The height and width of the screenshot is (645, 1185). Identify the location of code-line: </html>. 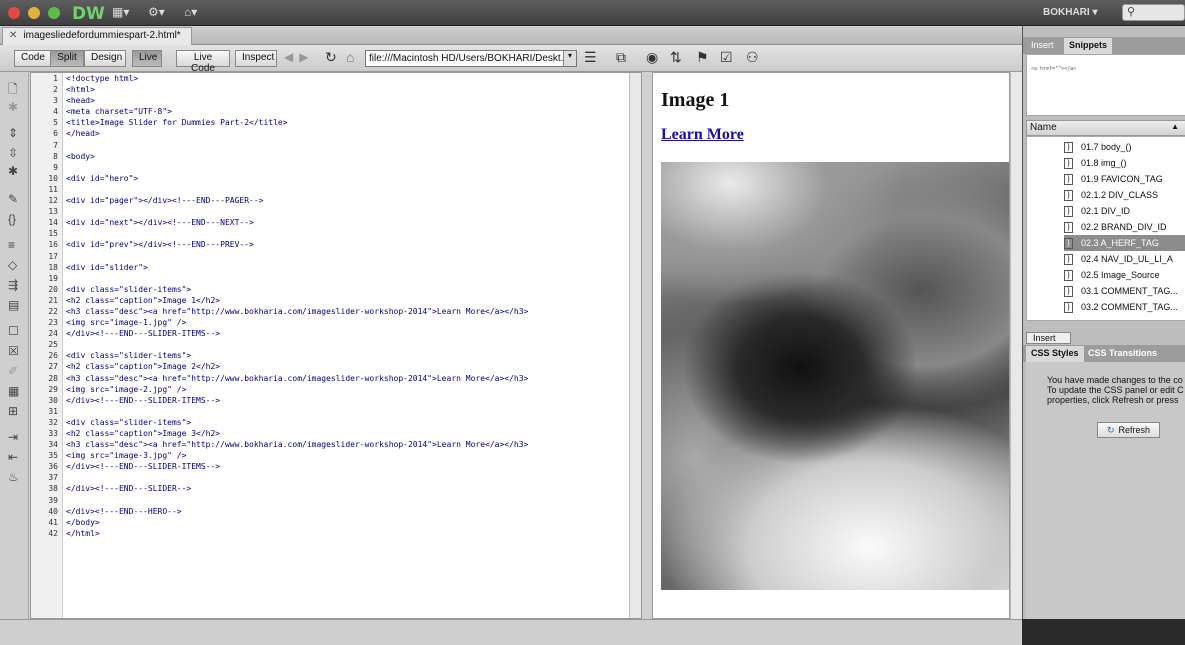
(346, 533).